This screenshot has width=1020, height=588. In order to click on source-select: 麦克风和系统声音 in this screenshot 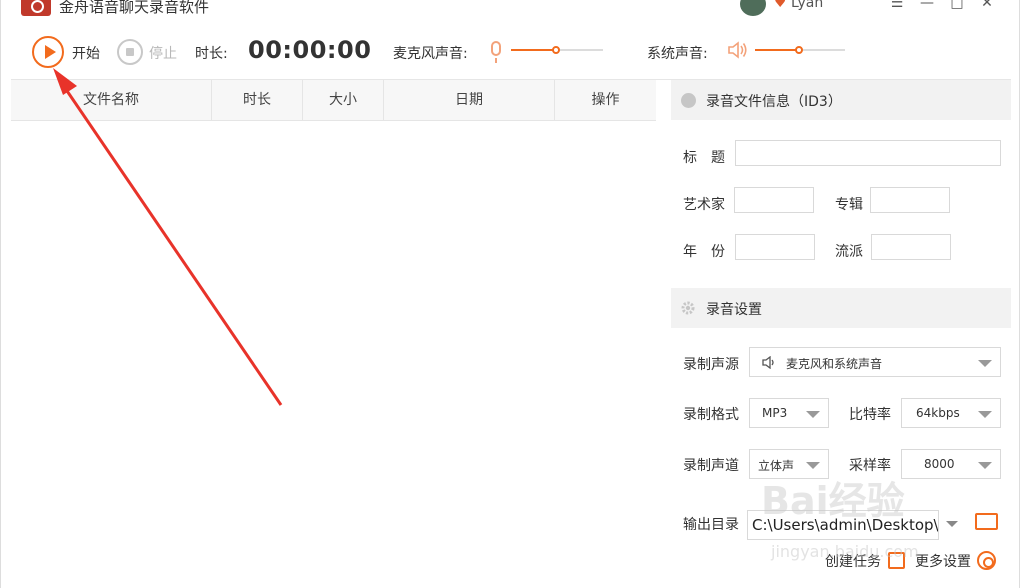, I will do `click(875, 362)`.